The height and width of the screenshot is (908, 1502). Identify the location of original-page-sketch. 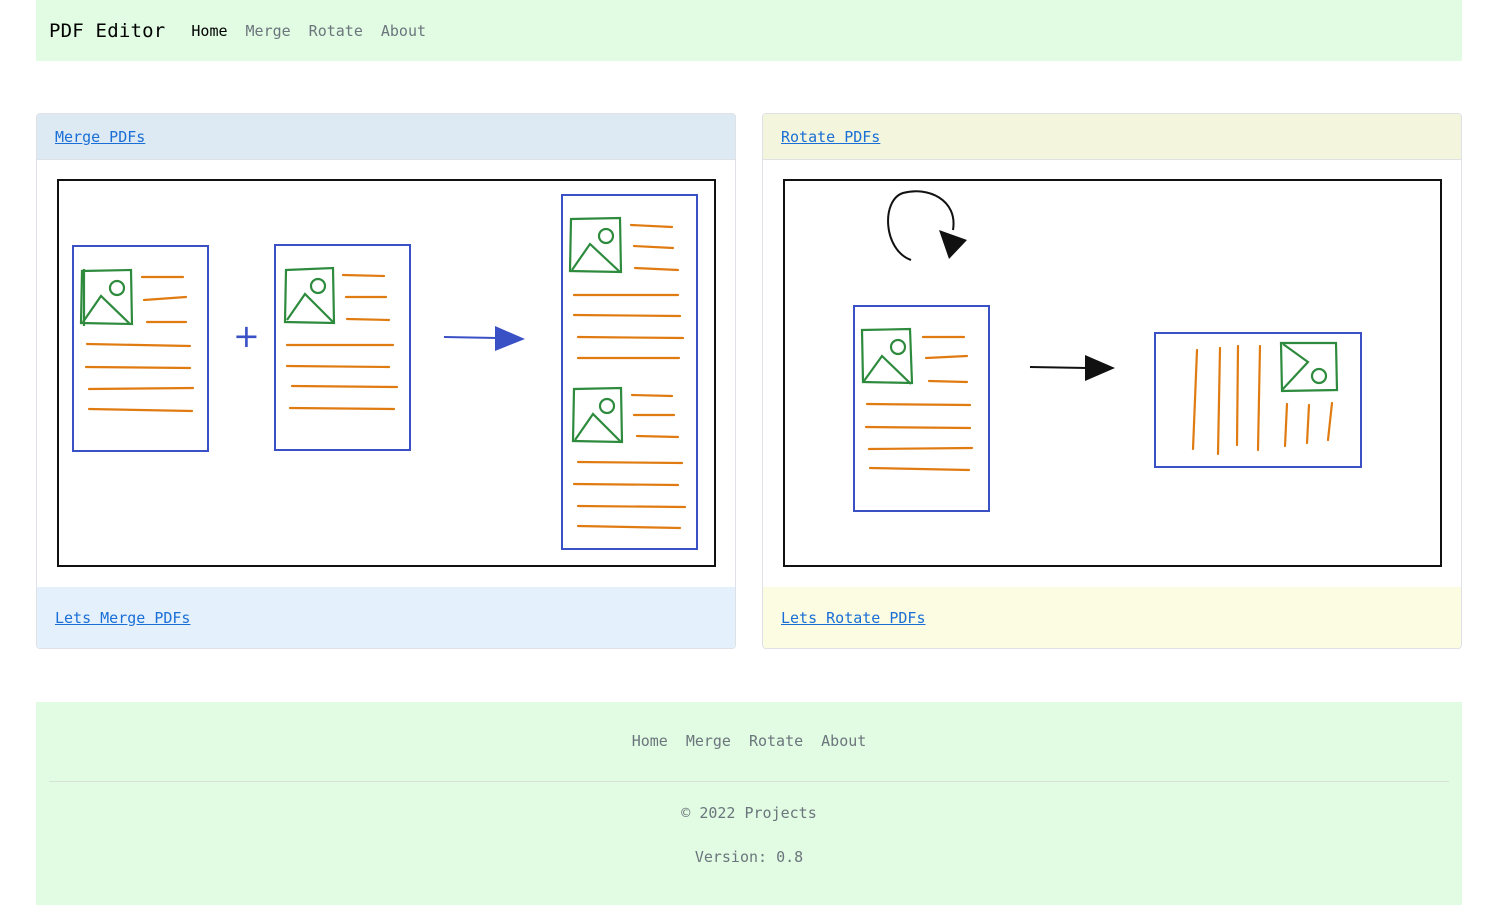
(921, 408).